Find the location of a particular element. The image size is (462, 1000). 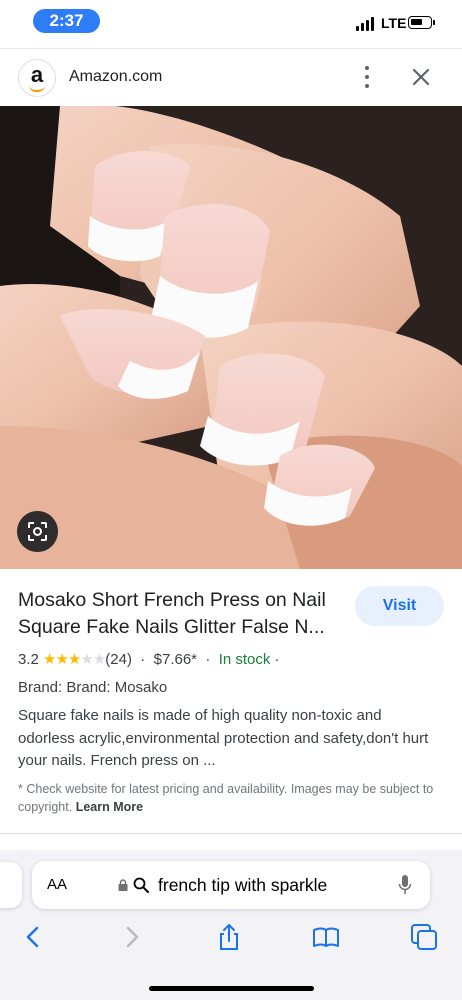

search-icon is located at coordinates (141, 885).